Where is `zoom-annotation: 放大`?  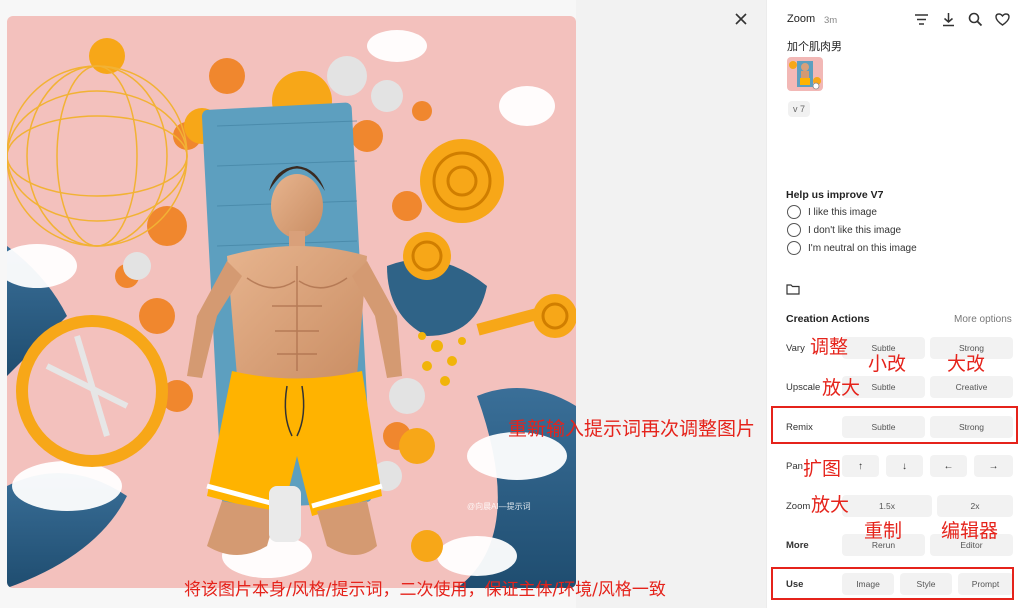
zoom-annotation: 放大 is located at coordinates (830, 505).